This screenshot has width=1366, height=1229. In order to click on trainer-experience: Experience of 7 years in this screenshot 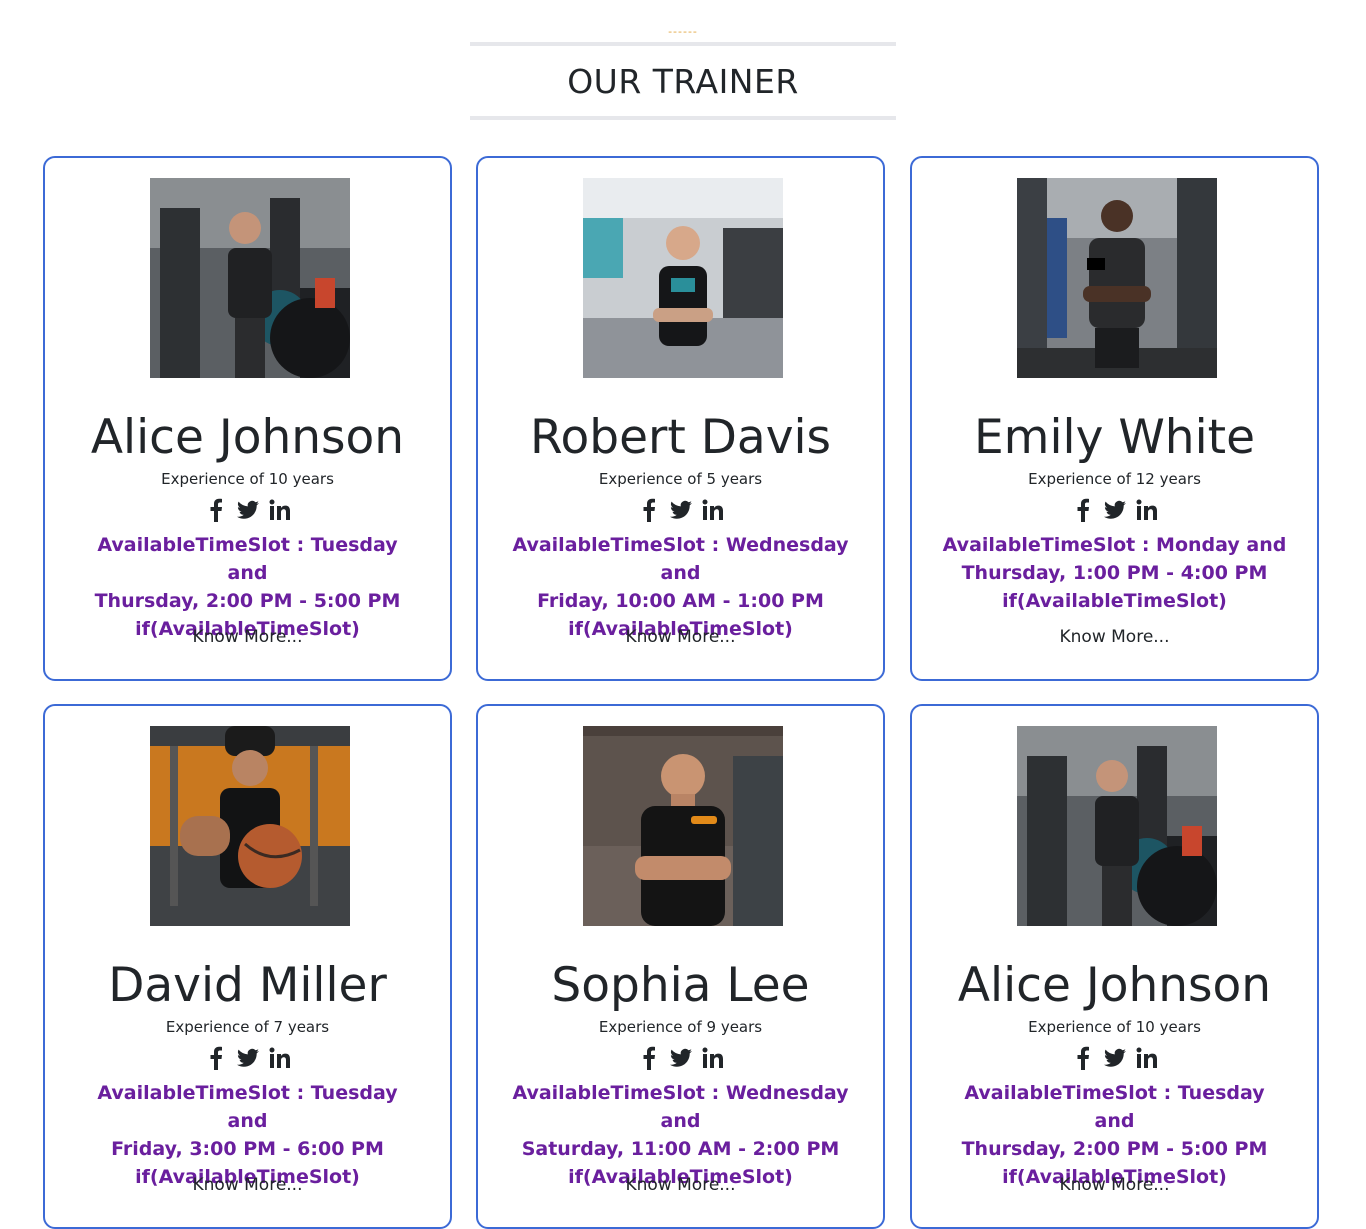, I will do `click(247, 1027)`.